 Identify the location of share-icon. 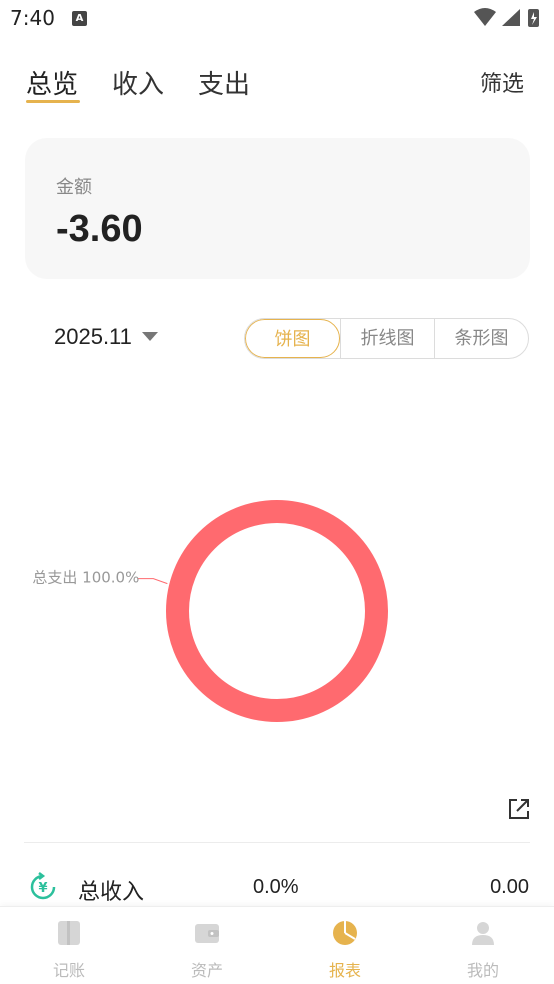
(519, 809).